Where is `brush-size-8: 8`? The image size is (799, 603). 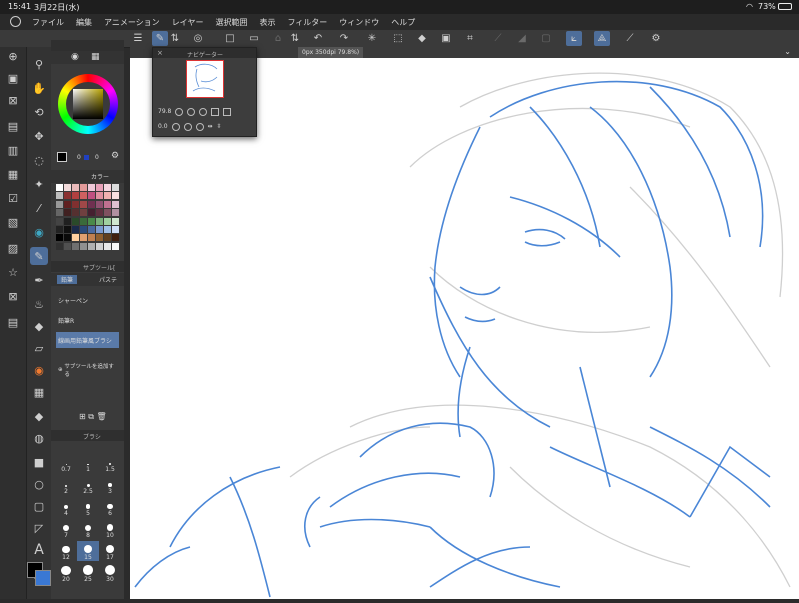
brush-size-8: 8 is located at coordinates (88, 529).